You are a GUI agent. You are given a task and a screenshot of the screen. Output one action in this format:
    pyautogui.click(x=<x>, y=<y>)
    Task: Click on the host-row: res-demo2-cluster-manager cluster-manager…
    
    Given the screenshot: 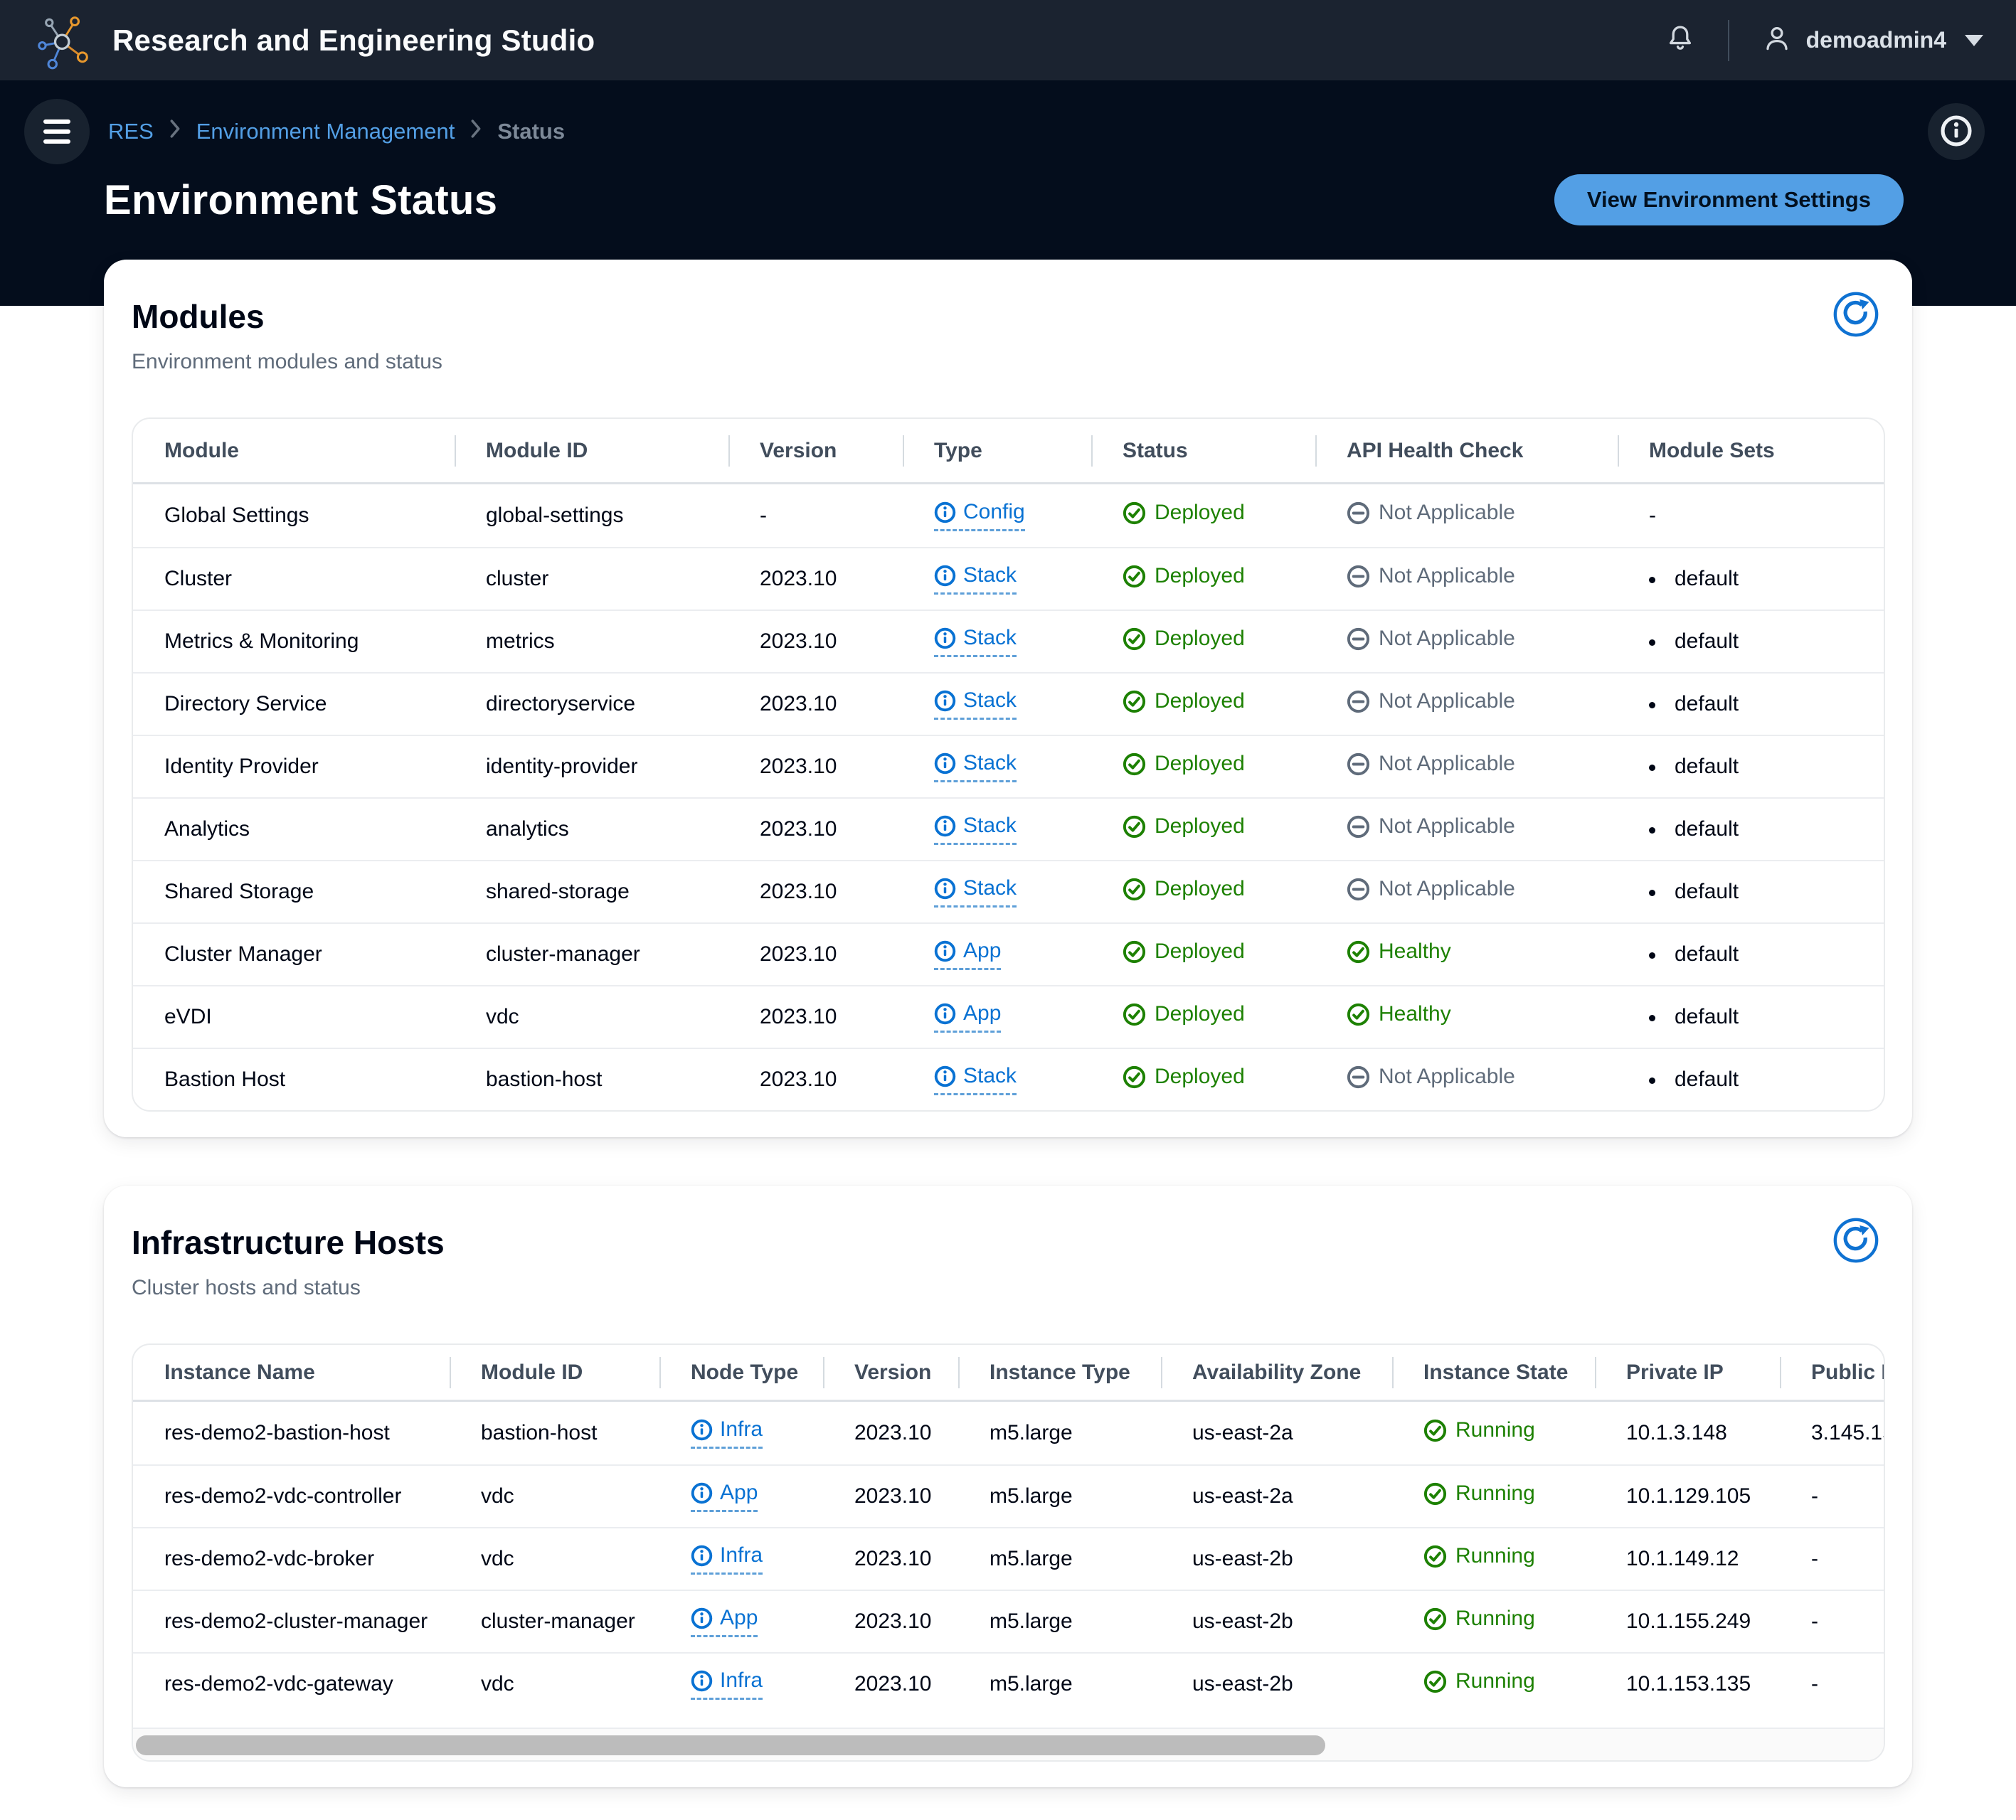 What is the action you would take?
    pyautogui.click(x=1008, y=1621)
    